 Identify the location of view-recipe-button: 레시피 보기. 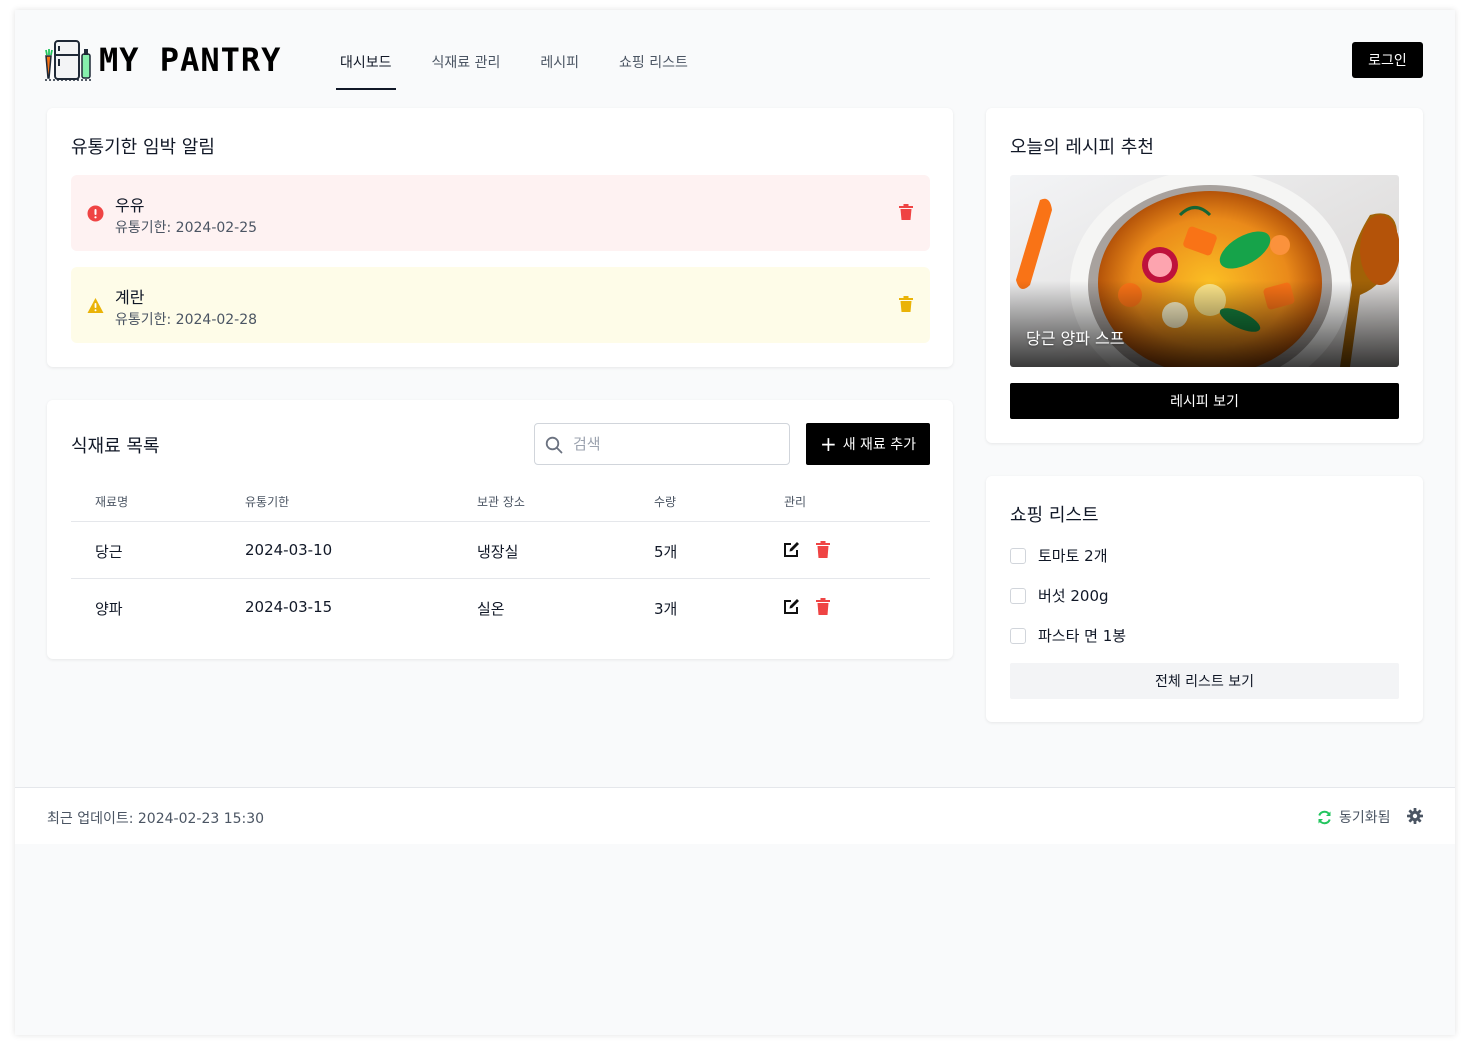
(1204, 401).